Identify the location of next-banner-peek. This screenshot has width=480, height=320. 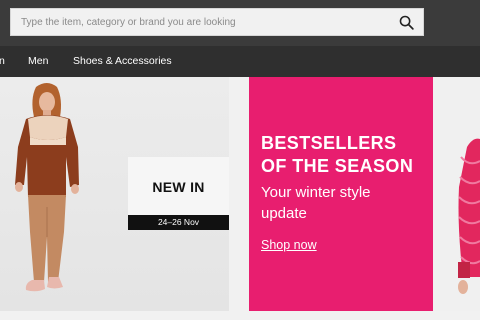
(456, 194).